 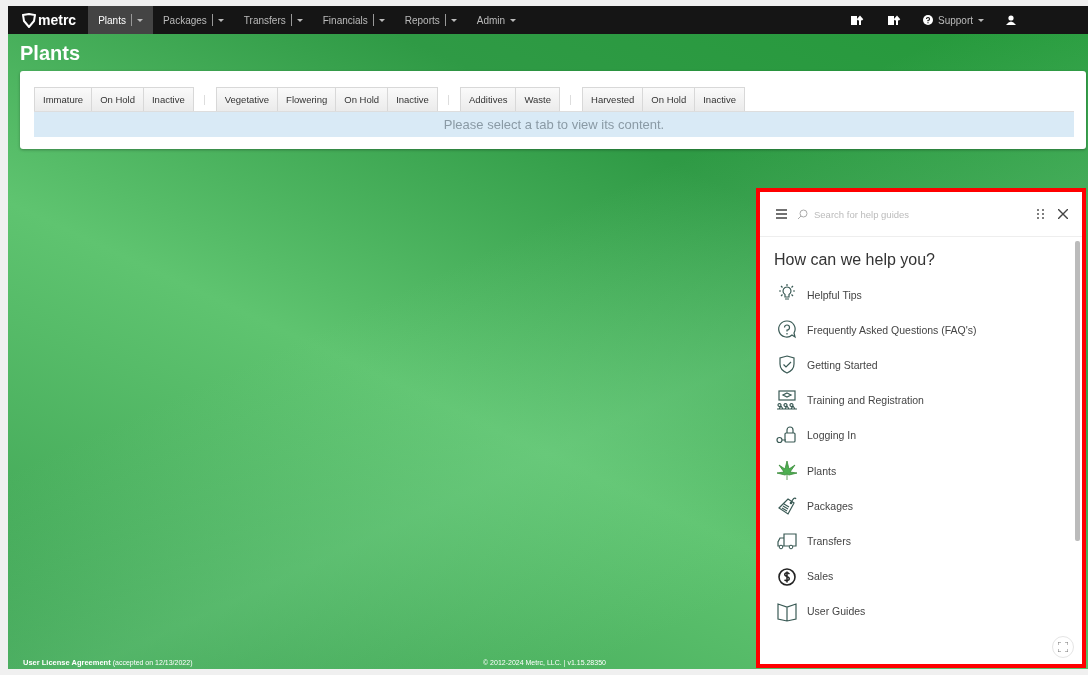 What do you see at coordinates (924, 400) in the screenshot?
I see `help-guide-link: Training and Registration` at bounding box center [924, 400].